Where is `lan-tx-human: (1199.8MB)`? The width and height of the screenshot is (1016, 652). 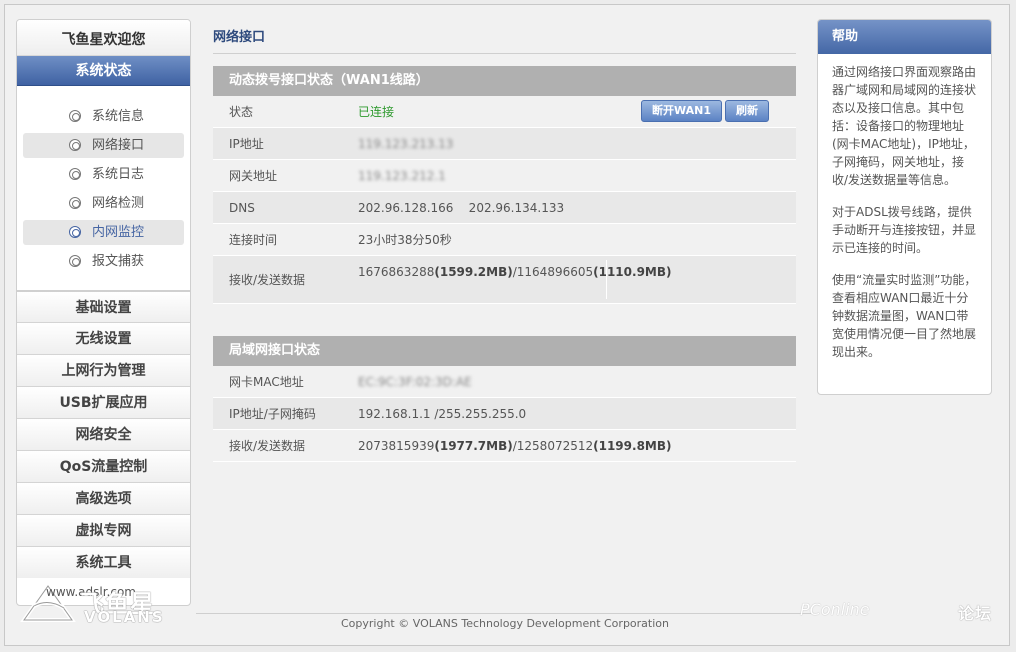 lan-tx-human: (1199.8MB) is located at coordinates (632, 446).